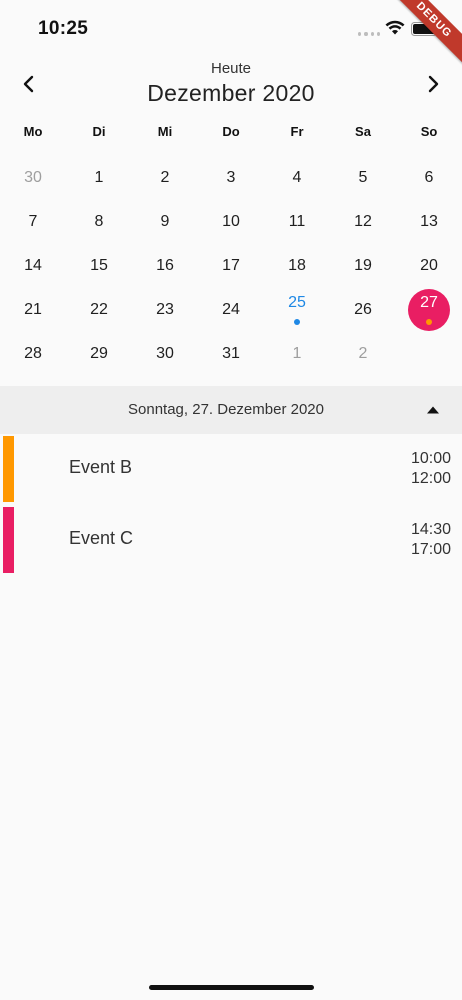 The height and width of the screenshot is (1000, 462). Describe the element at coordinates (429, 222) in the screenshot. I see `calendar-day: 13` at that location.